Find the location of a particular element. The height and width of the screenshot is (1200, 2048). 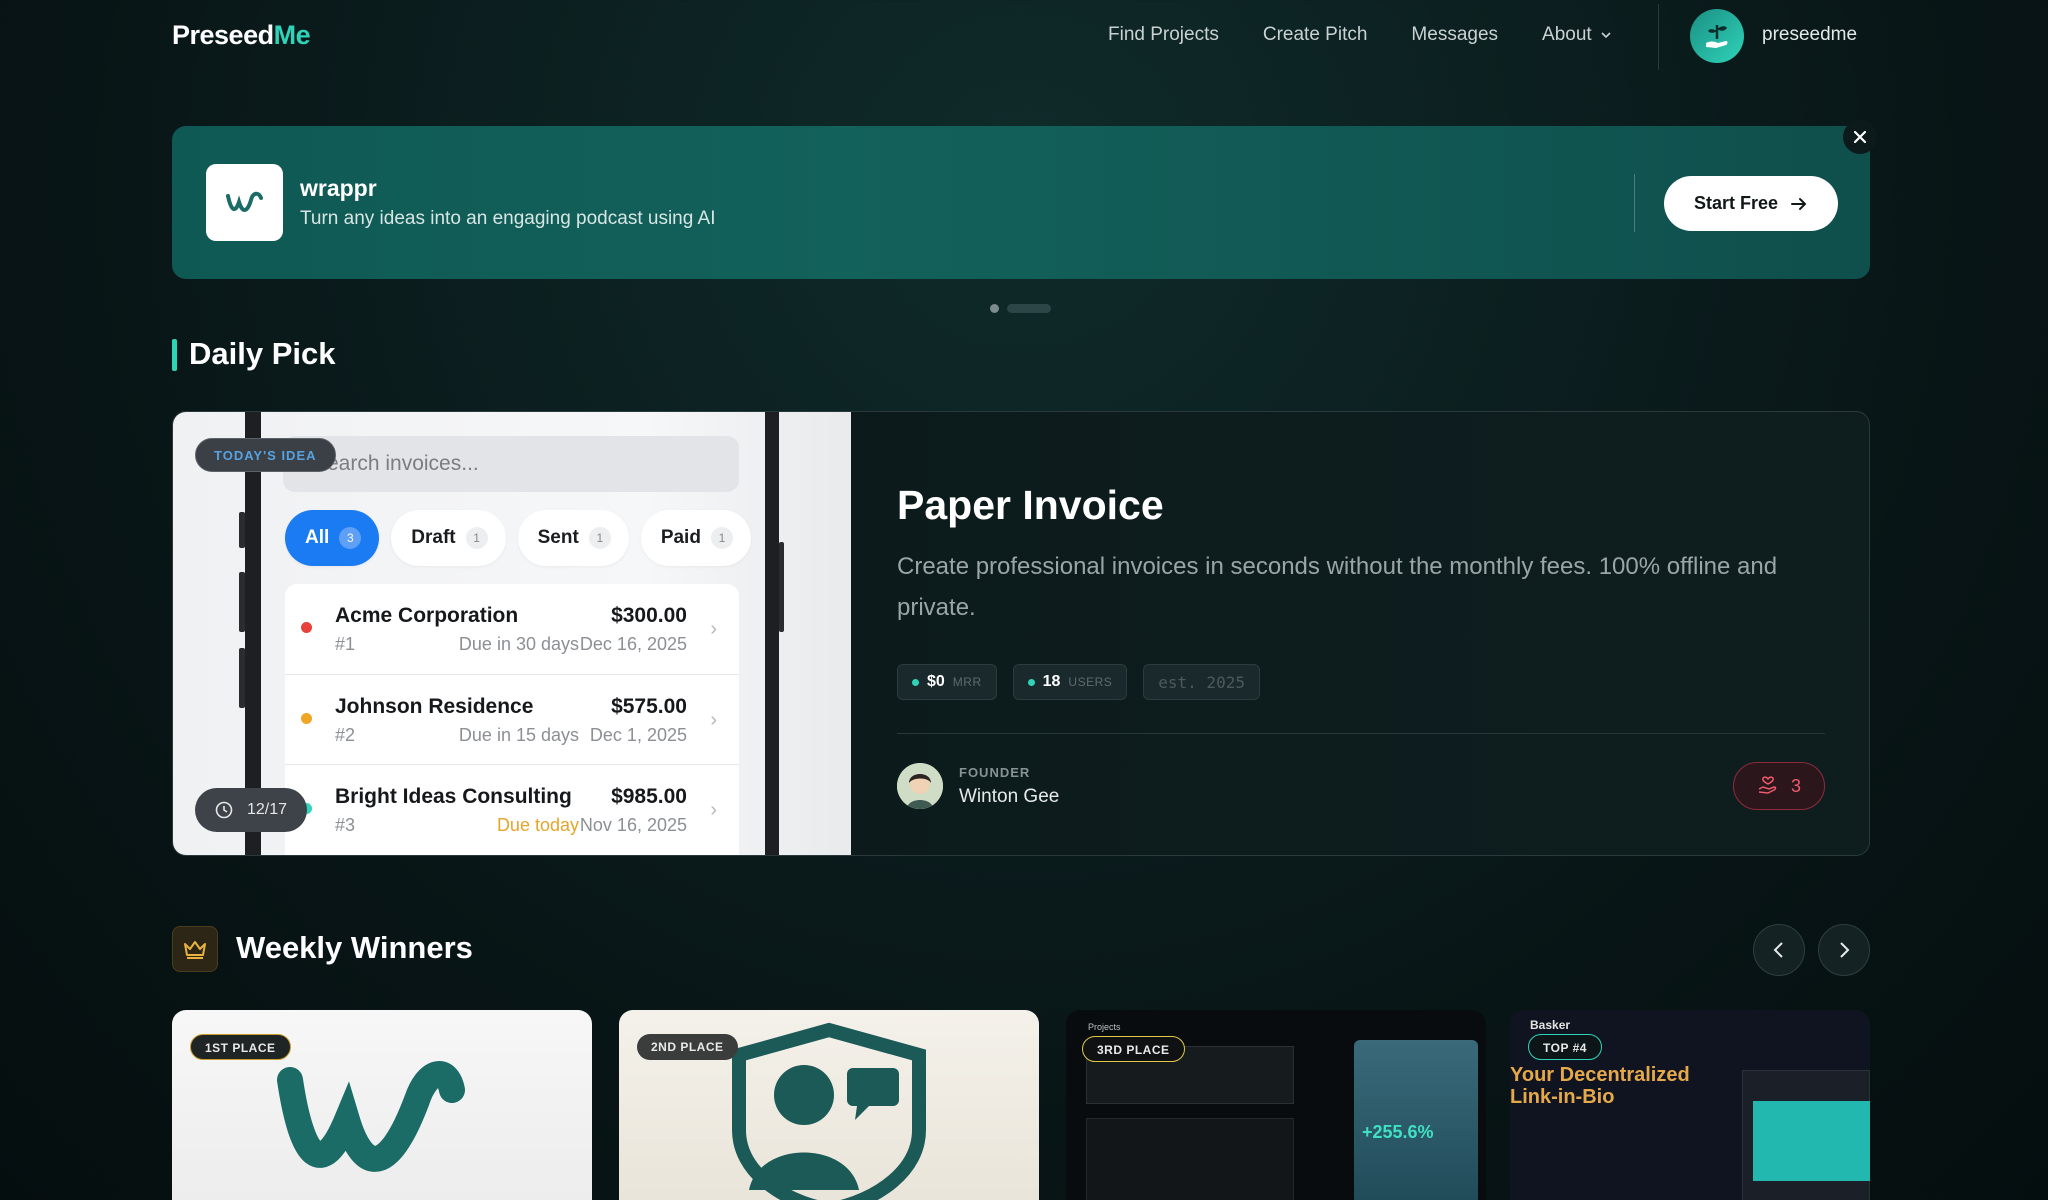

rank-badge: 1ST PLACE is located at coordinates (240, 1047).